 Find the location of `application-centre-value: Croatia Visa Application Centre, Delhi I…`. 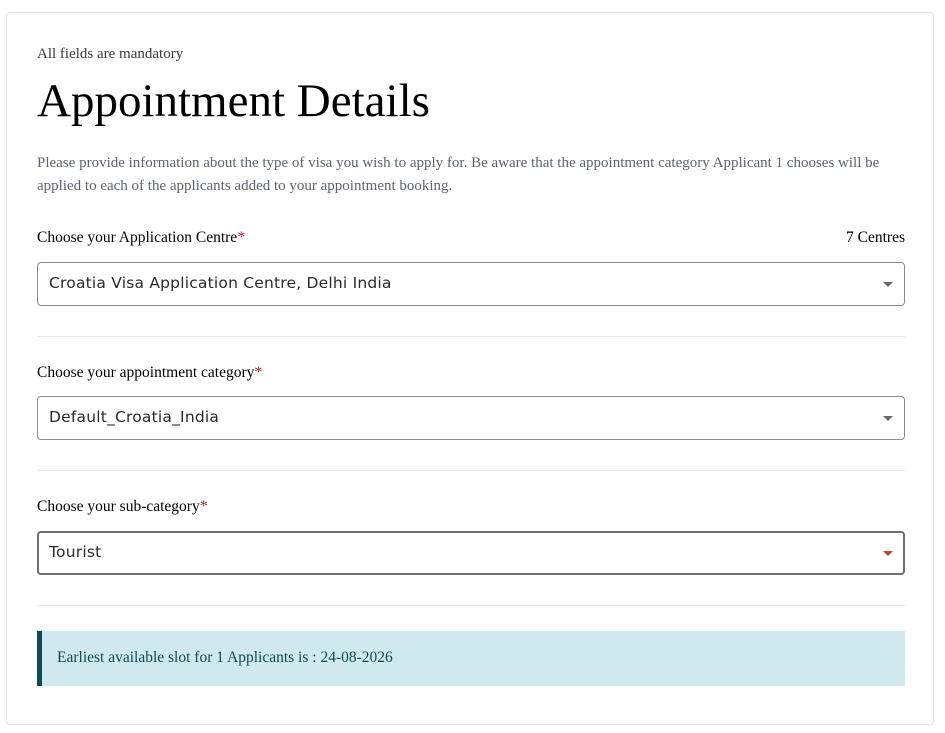

application-centre-value: Croatia Visa Application Centre, Delhi I… is located at coordinates (220, 283).